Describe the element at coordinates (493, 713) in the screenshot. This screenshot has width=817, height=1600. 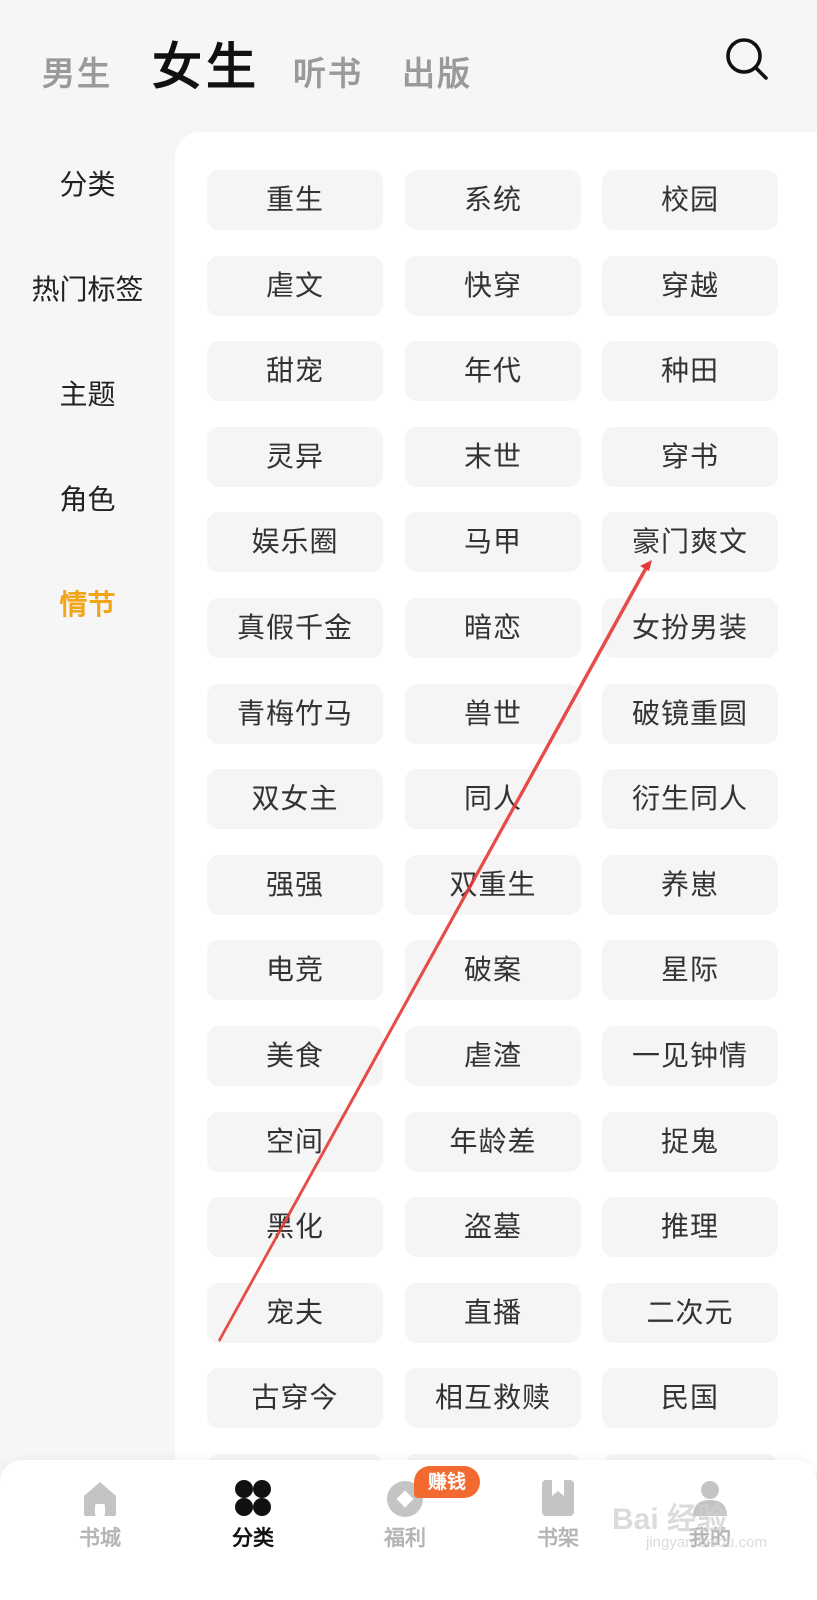
I see `tag-item: 兽世` at that location.